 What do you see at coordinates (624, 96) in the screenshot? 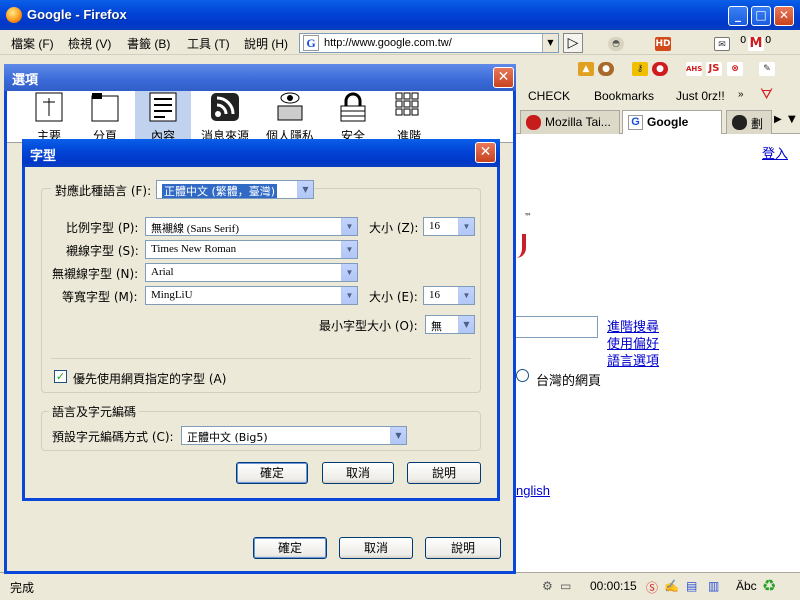
I see `bookmark-bookmarks: Bookmarks` at bounding box center [624, 96].